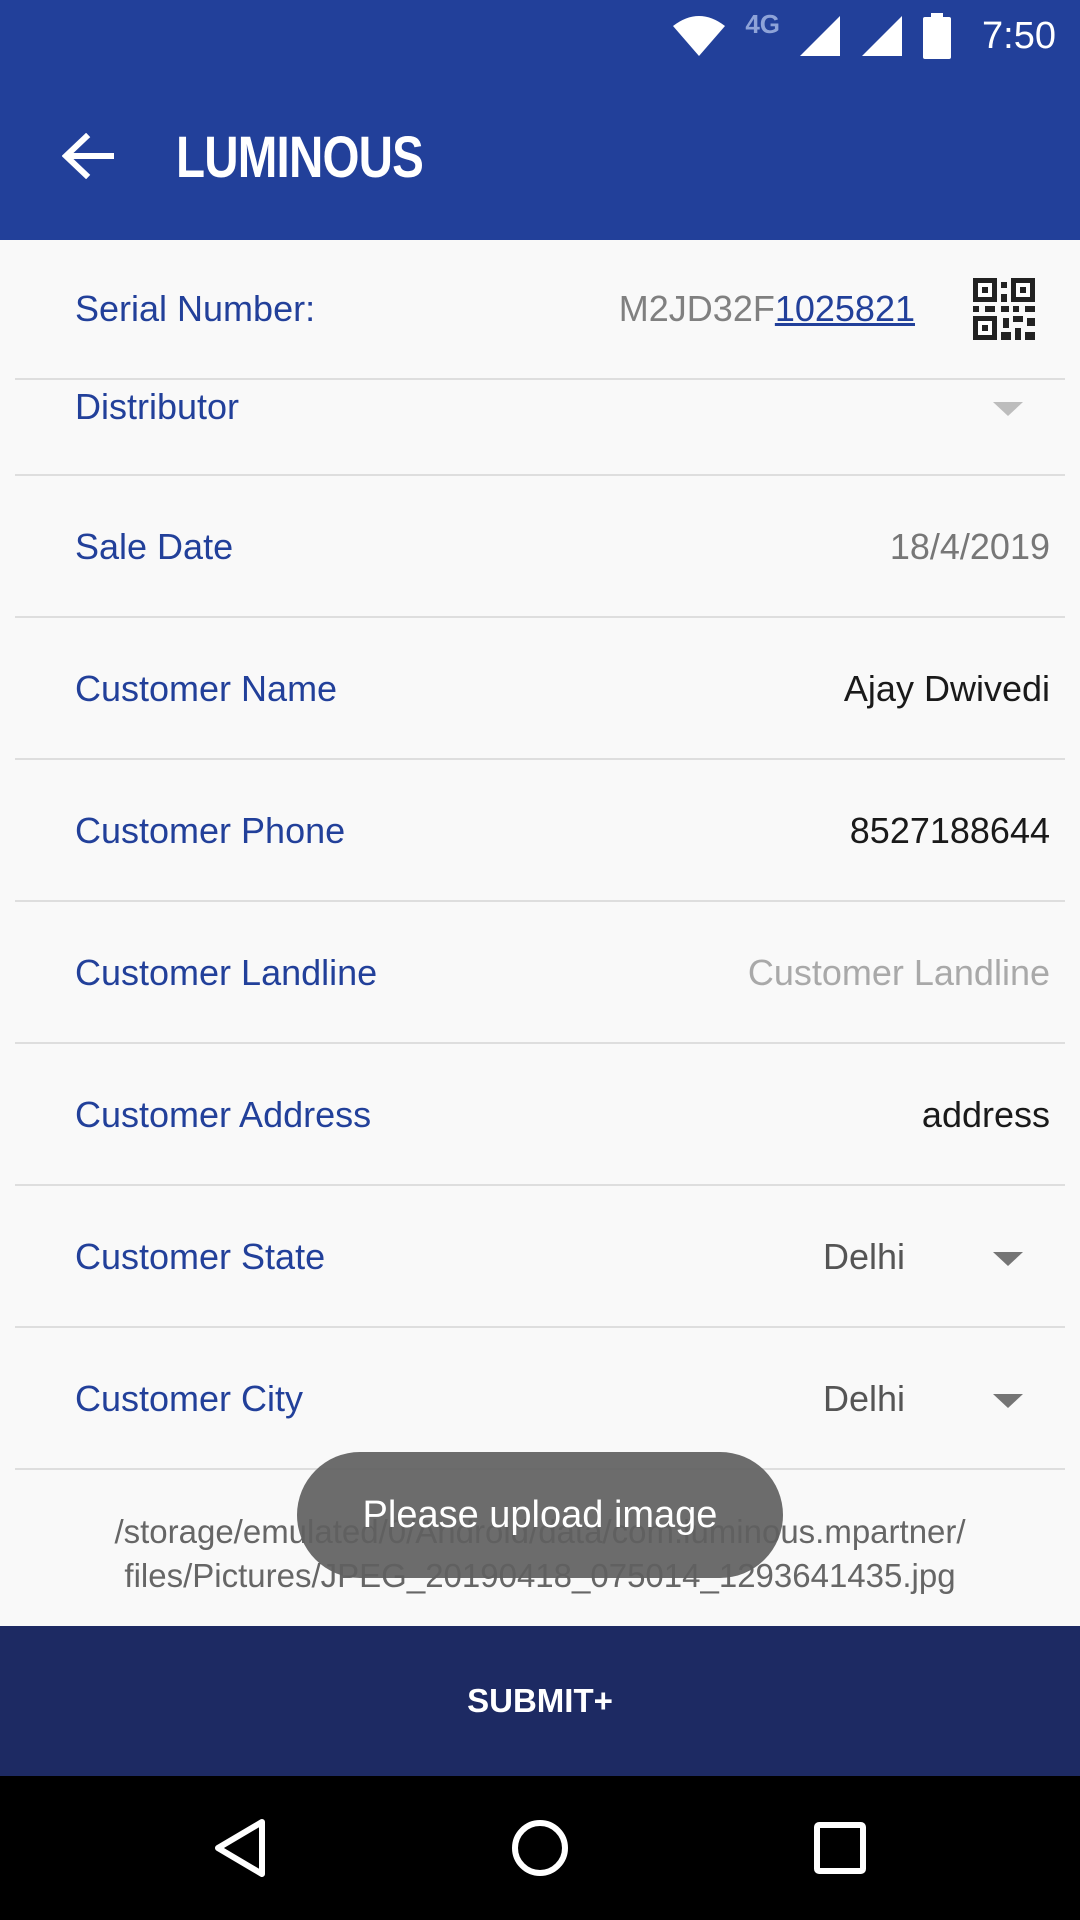  I want to click on system-nav-bar, so click(540, 1848).